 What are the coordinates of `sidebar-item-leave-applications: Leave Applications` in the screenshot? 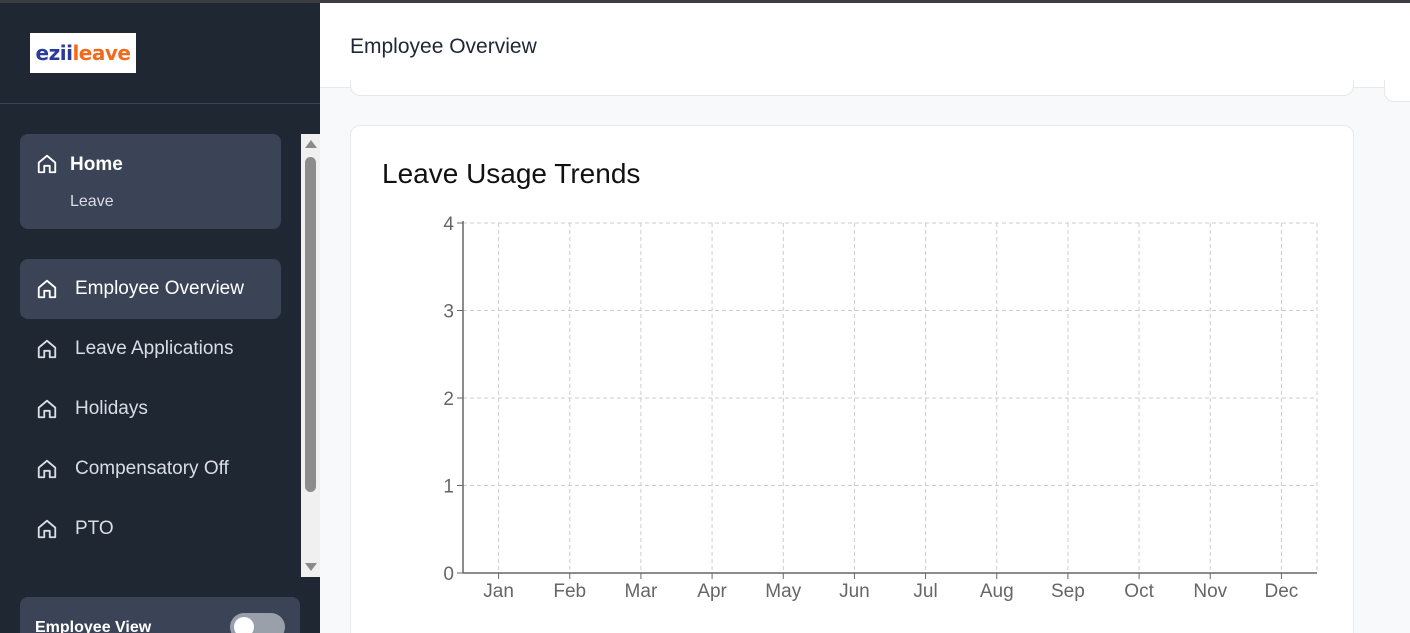 It's located at (150, 349).